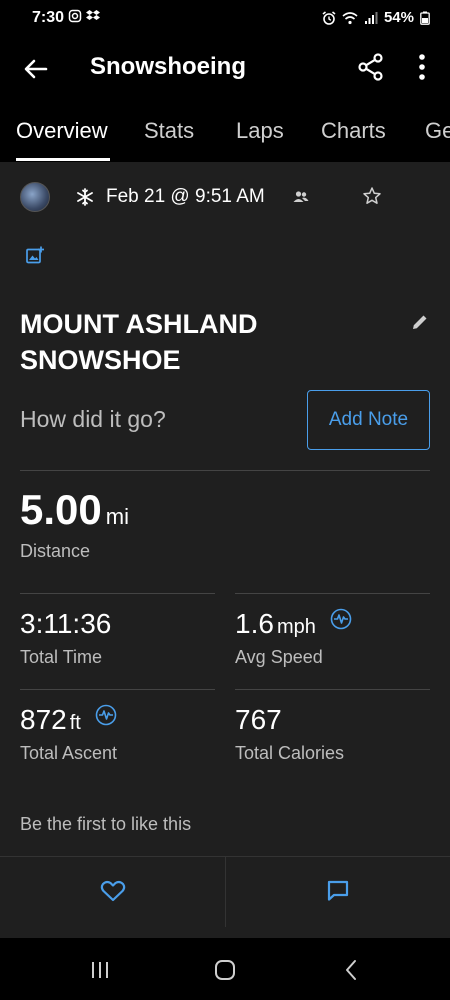 The width and height of the screenshot is (450, 1000). Describe the element at coordinates (35, 197) in the screenshot. I see `avatar` at that location.